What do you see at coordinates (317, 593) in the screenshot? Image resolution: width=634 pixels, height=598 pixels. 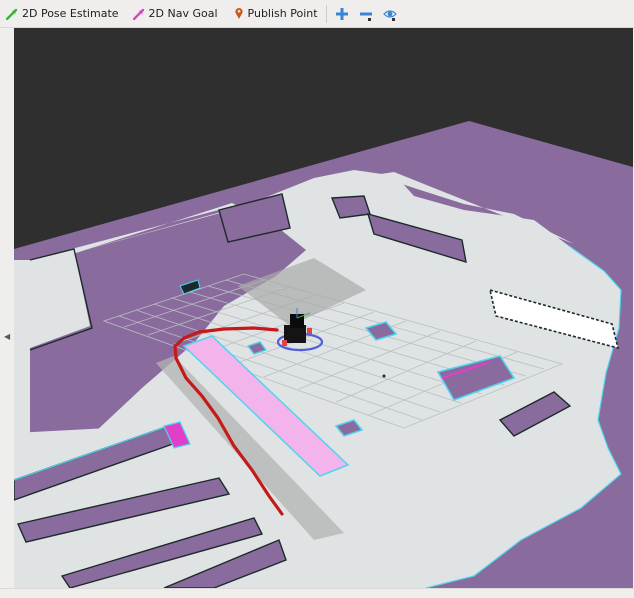 I see `status-bar` at bounding box center [317, 593].